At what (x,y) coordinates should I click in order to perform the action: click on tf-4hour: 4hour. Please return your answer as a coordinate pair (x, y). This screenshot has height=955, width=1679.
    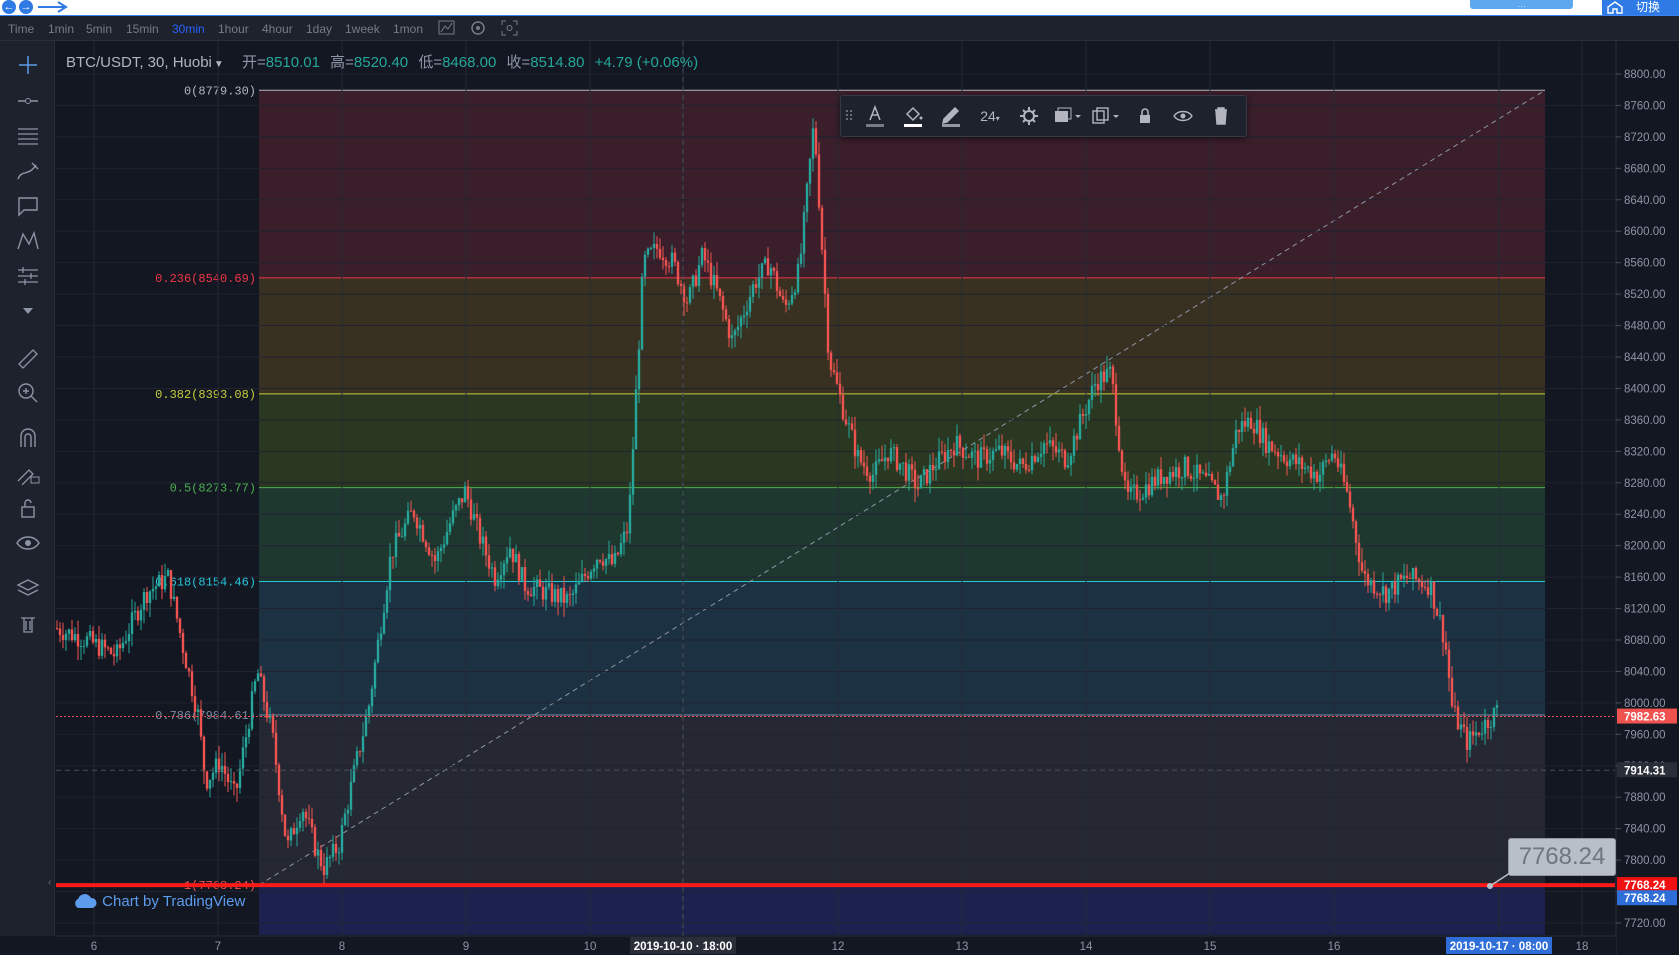
    Looking at the image, I should click on (277, 29).